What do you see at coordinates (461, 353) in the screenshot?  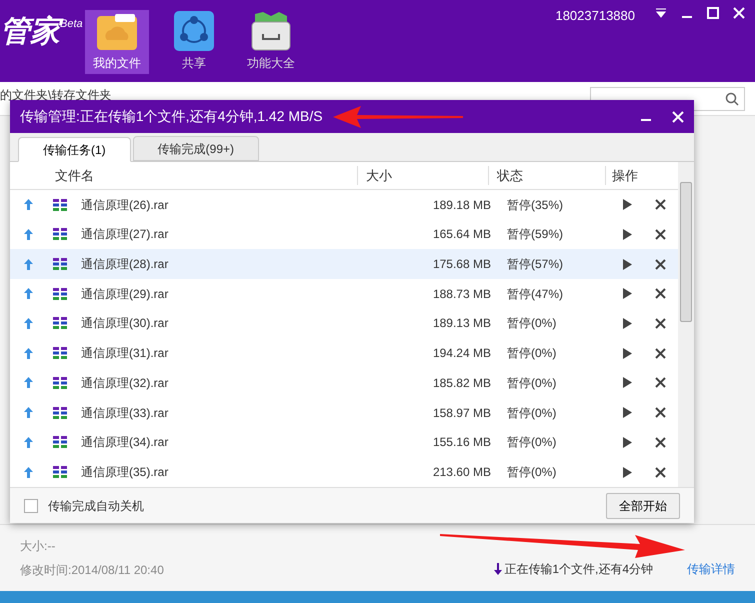 I see `file-size: 194.24 MB` at bounding box center [461, 353].